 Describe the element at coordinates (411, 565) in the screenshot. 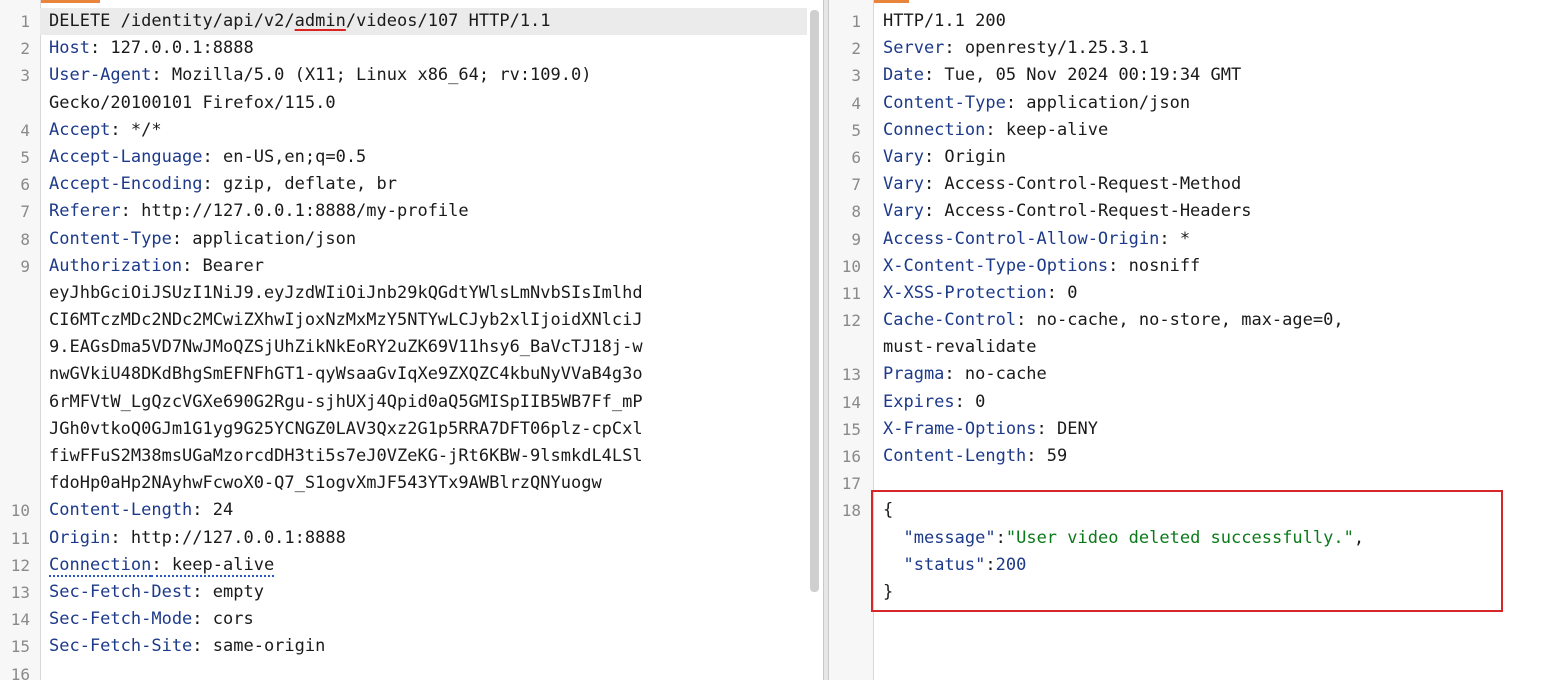

I see `request-line: 12 Connection: keep-alive` at that location.